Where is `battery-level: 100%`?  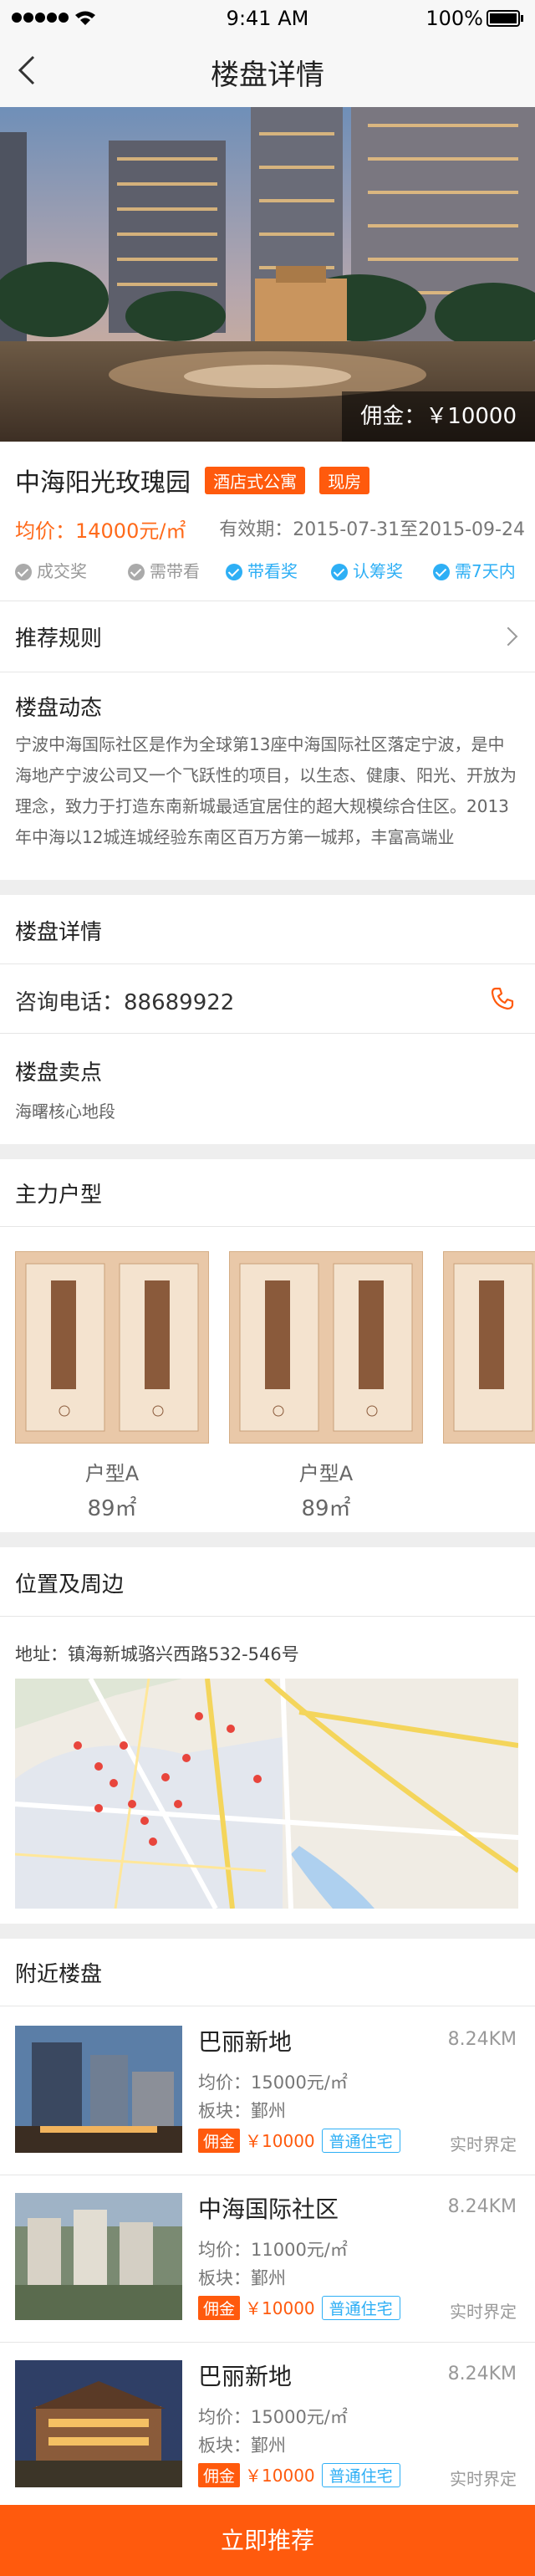
battery-level: 100% is located at coordinates (454, 18).